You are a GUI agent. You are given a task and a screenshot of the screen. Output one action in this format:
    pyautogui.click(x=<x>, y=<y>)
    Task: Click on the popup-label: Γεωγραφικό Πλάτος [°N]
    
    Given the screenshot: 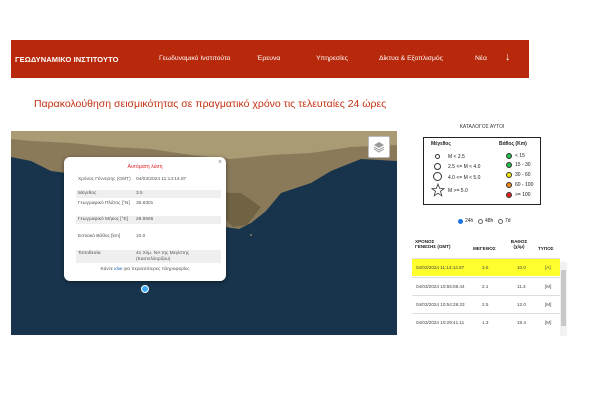 What is the action you would take?
    pyautogui.click(x=104, y=203)
    